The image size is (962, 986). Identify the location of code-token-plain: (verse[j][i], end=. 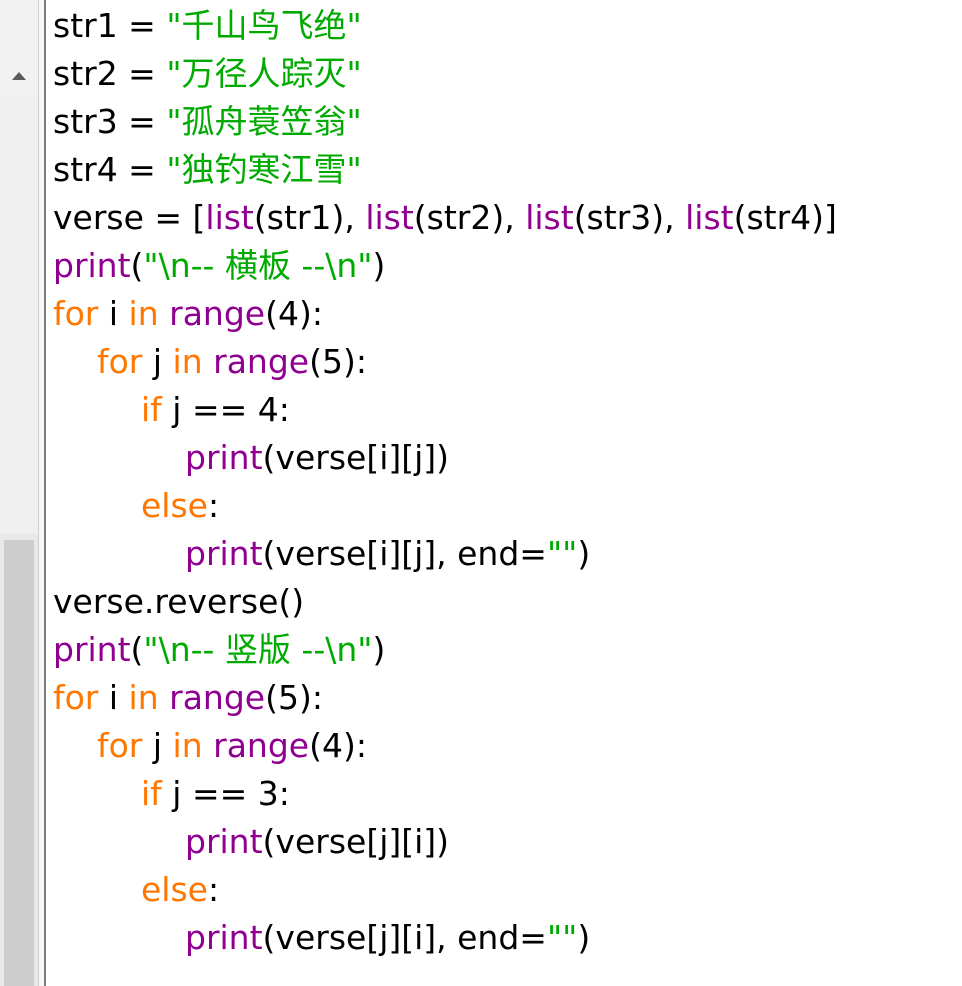
(404, 937).